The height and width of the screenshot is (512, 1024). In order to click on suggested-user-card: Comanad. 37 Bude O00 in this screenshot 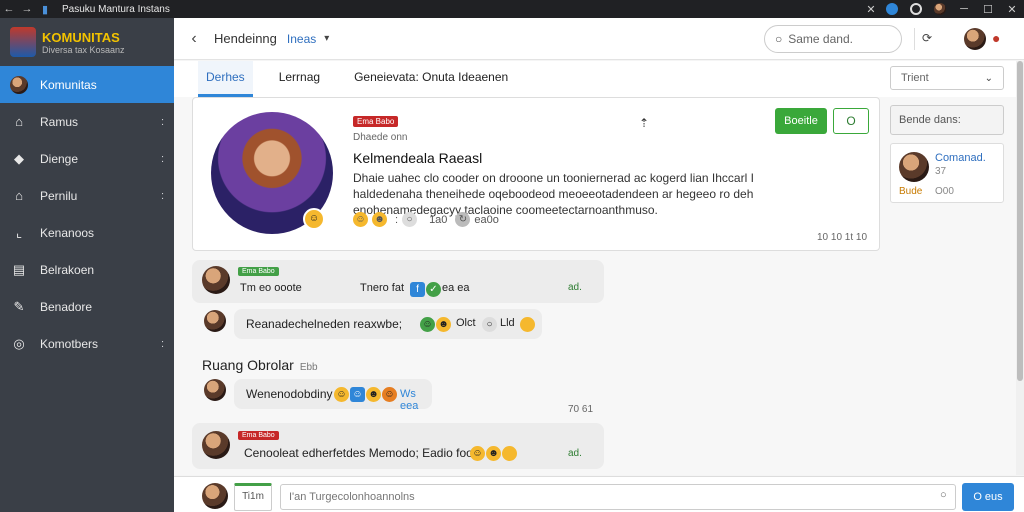, I will do `click(947, 173)`.